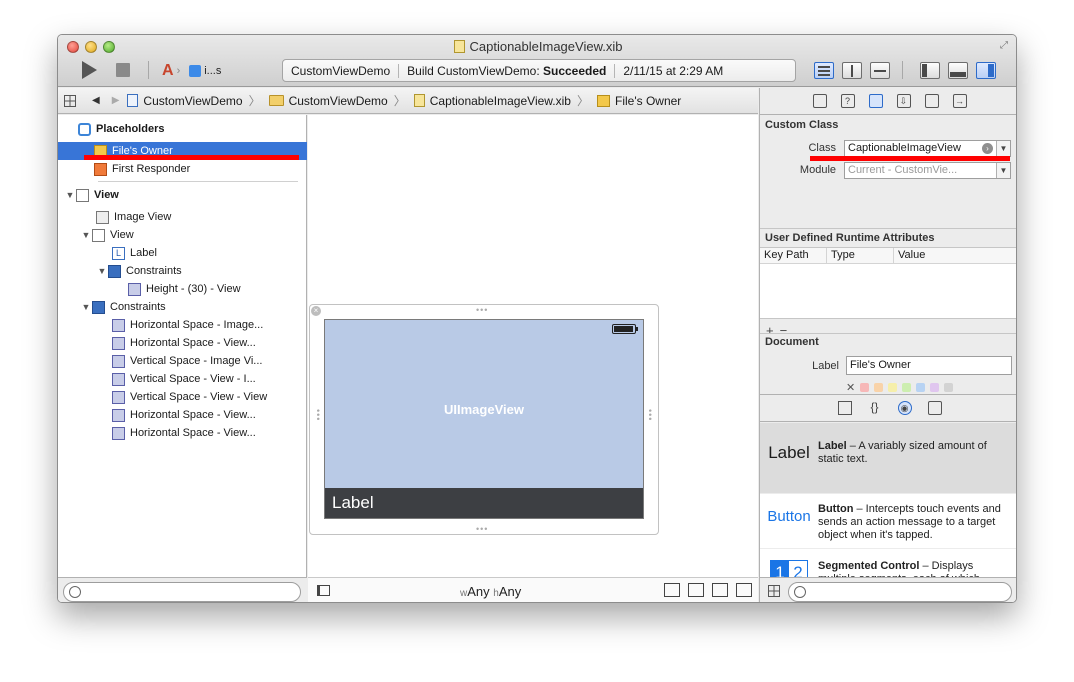 The image size is (1074, 682). Describe the element at coordinates (720, 590) in the screenshot. I see `resolve-issues-icon` at that location.